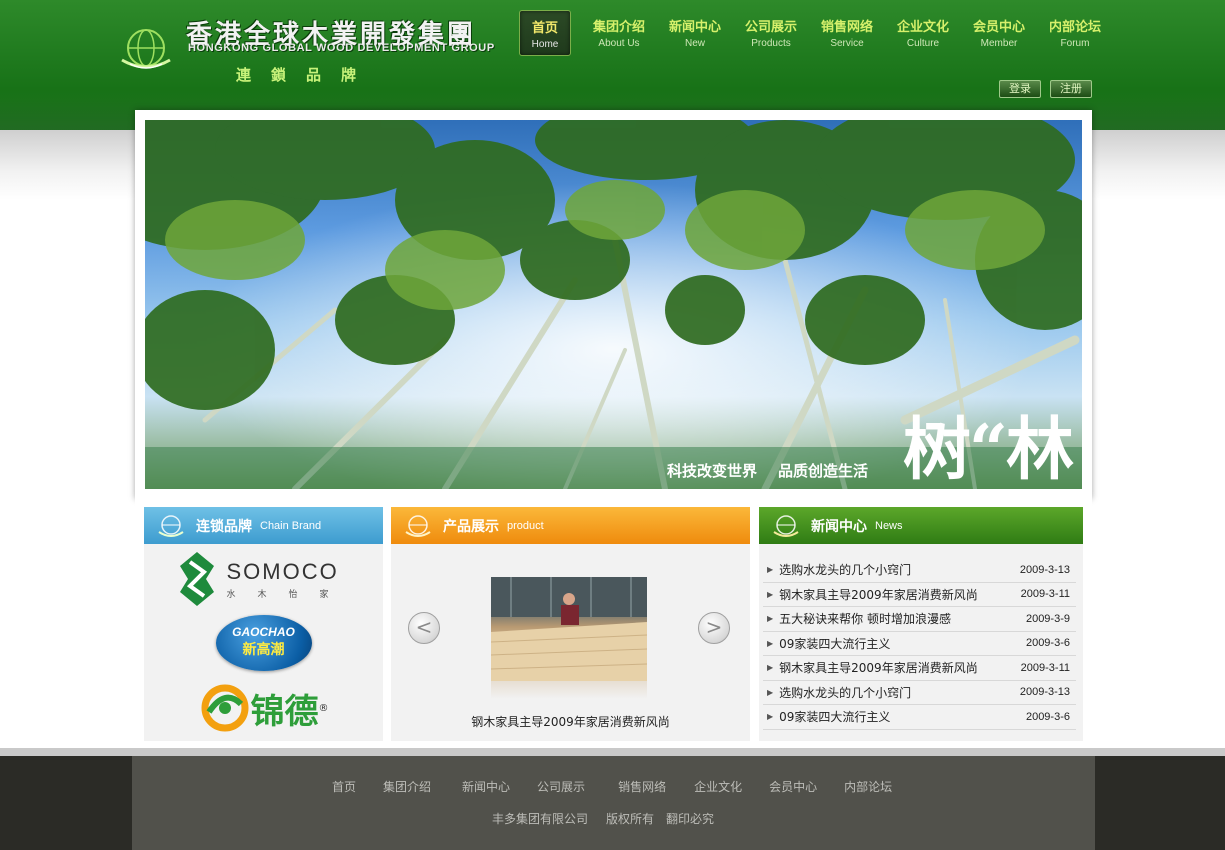 The width and height of the screenshot is (1225, 850). I want to click on footer-link-products: 公司展示, so click(561, 786).